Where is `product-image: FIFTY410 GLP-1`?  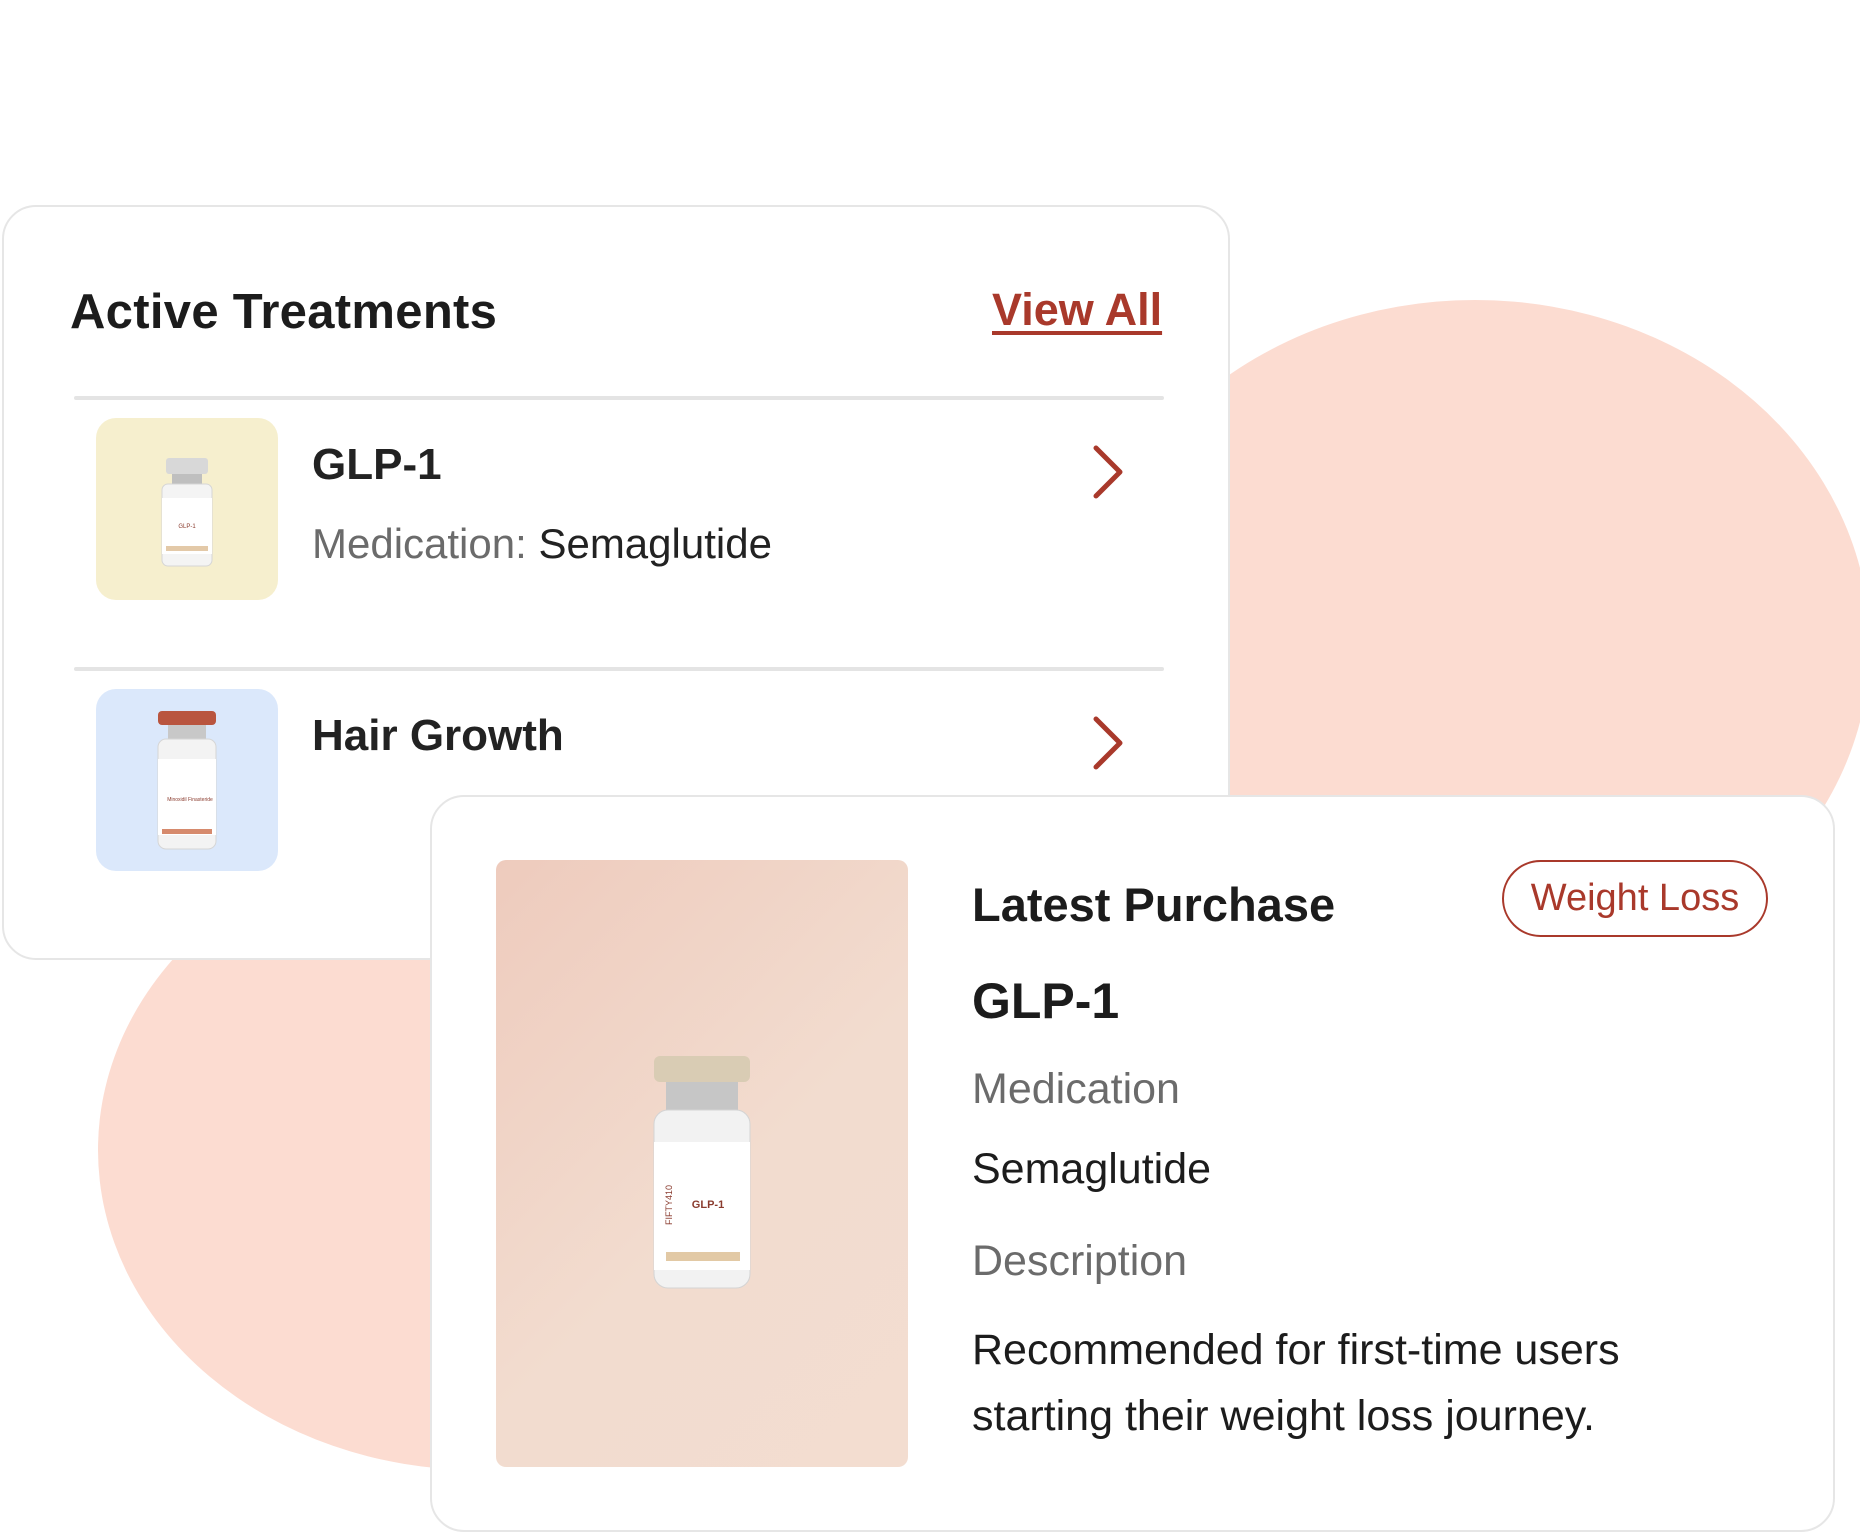 product-image: FIFTY410 GLP-1 is located at coordinates (702, 1163).